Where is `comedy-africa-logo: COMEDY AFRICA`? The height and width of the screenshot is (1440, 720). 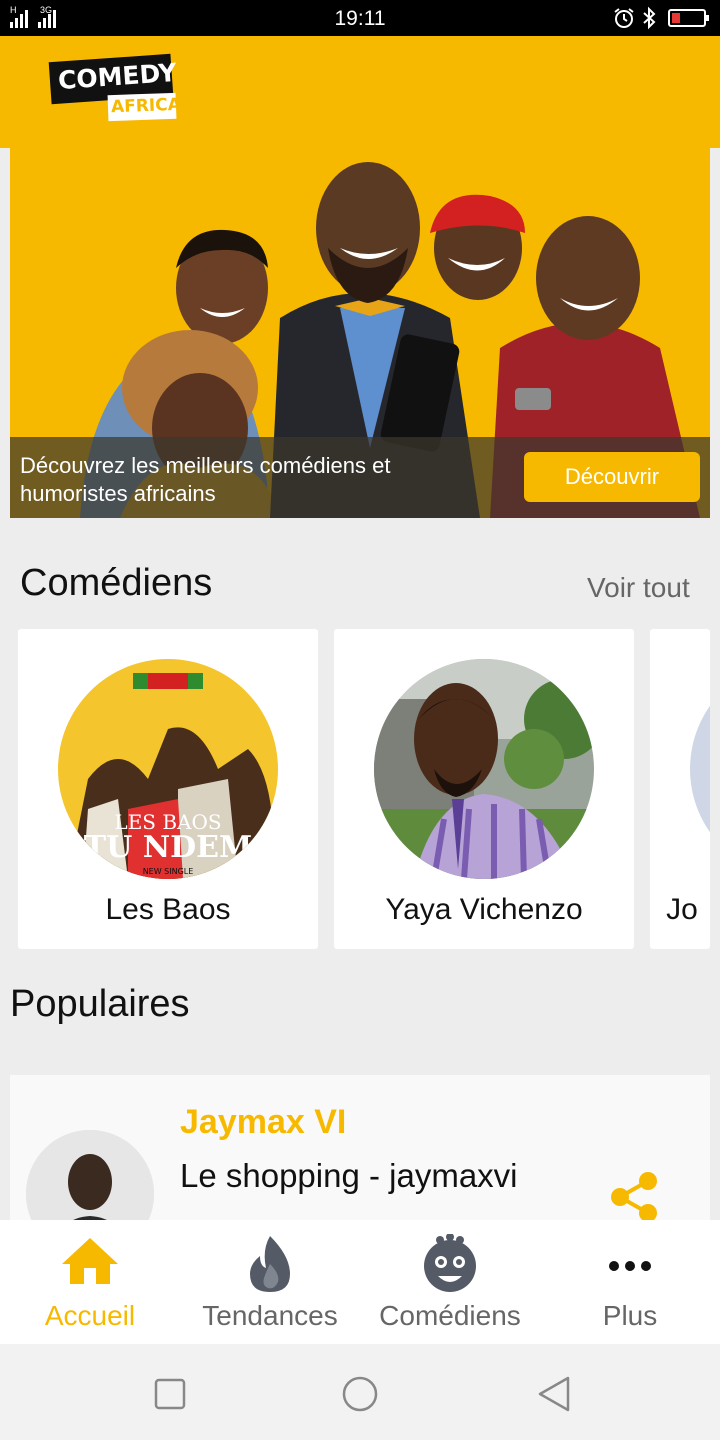
comedy-africa-logo: COMEDY AFRICA is located at coordinates (115, 87).